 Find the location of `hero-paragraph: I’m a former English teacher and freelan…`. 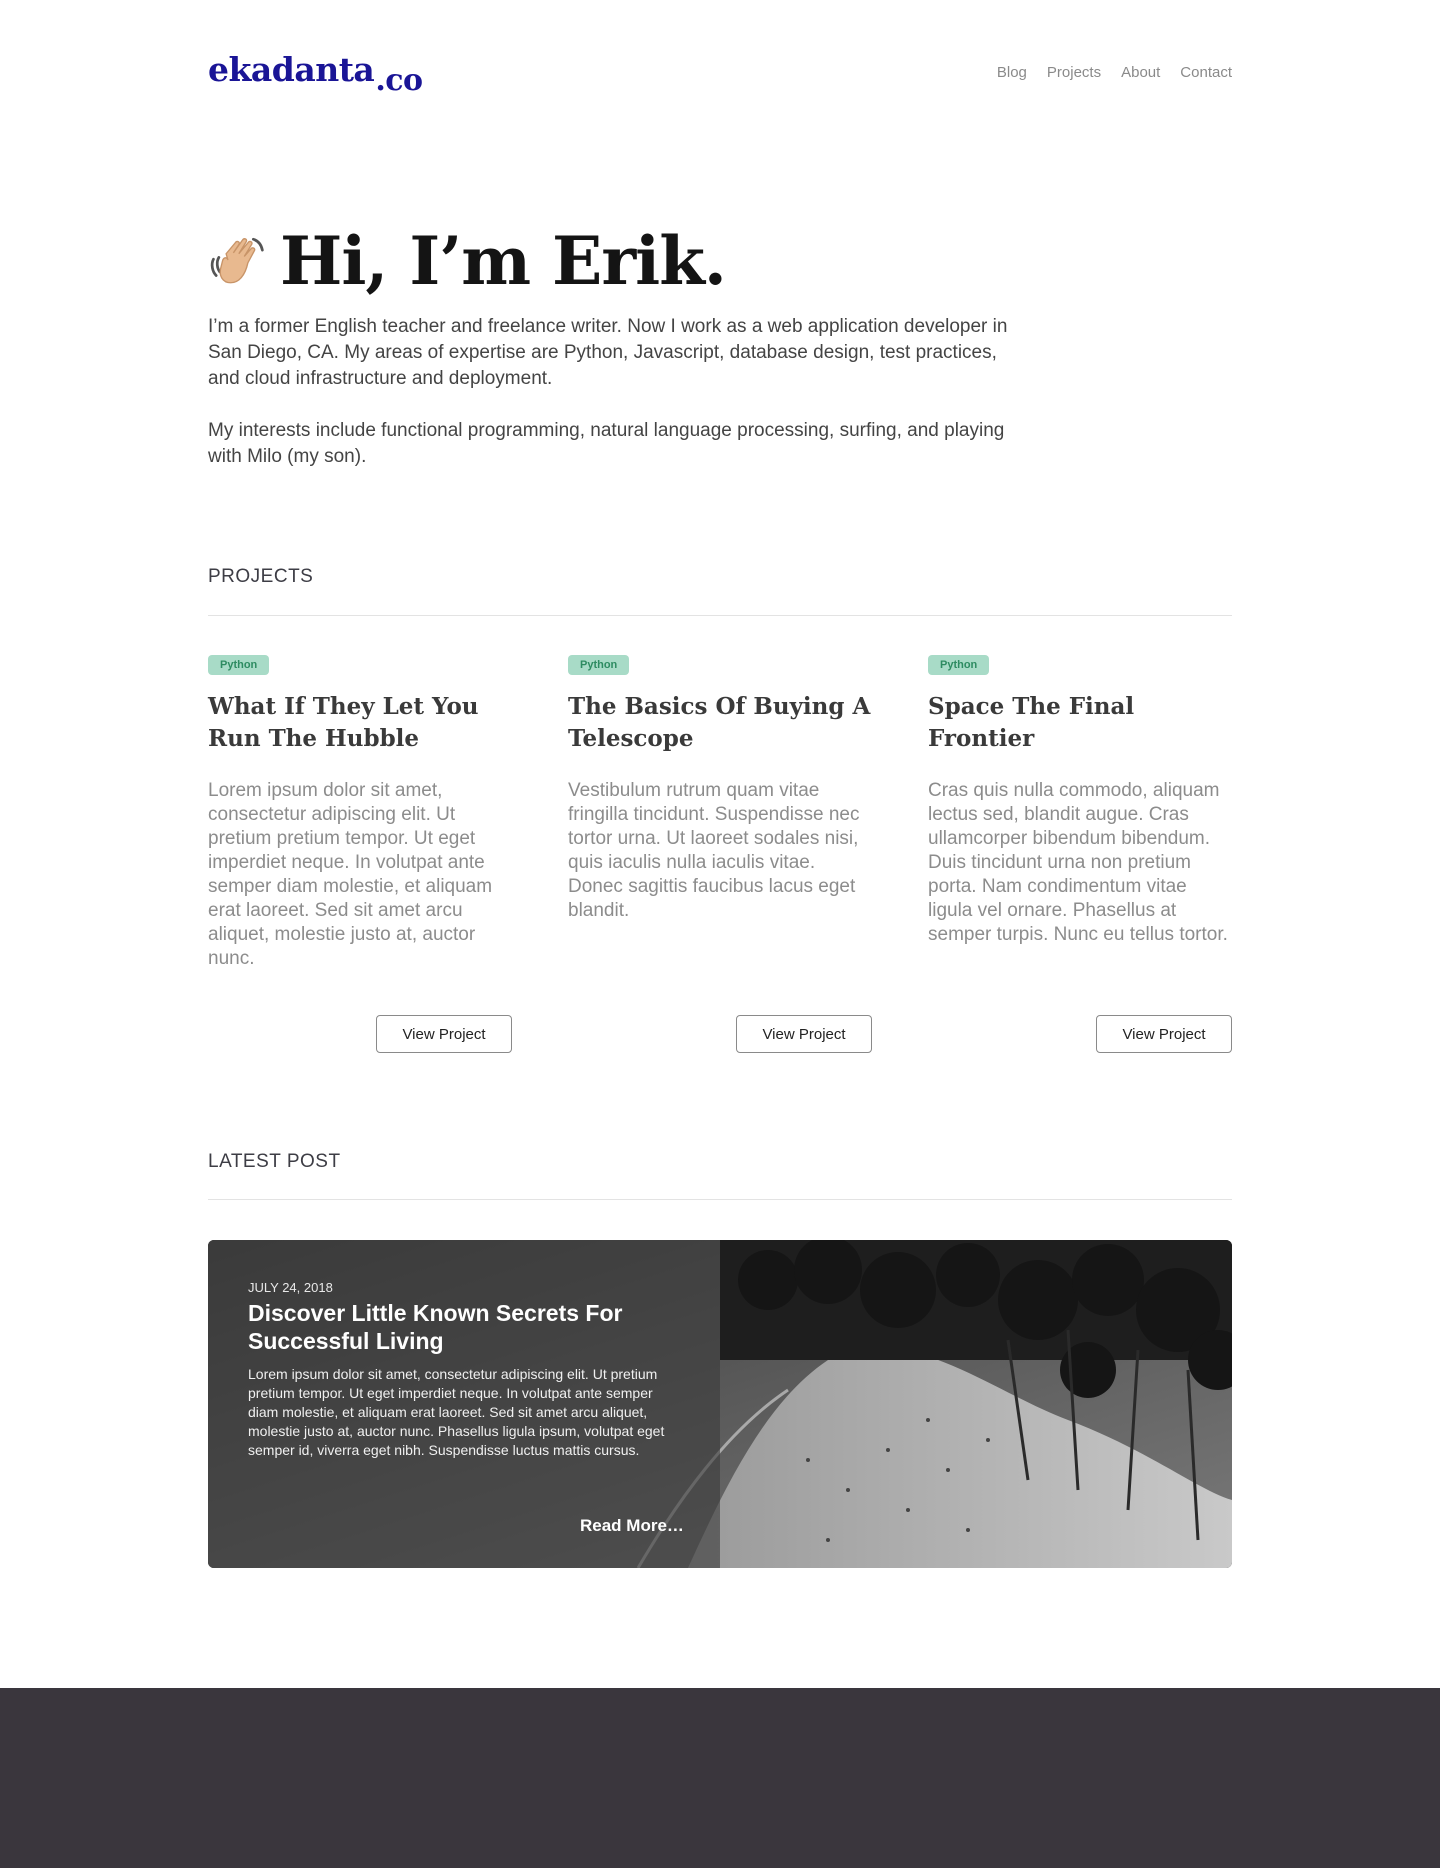

hero-paragraph: I’m a former English teacher and freelan… is located at coordinates (608, 352).